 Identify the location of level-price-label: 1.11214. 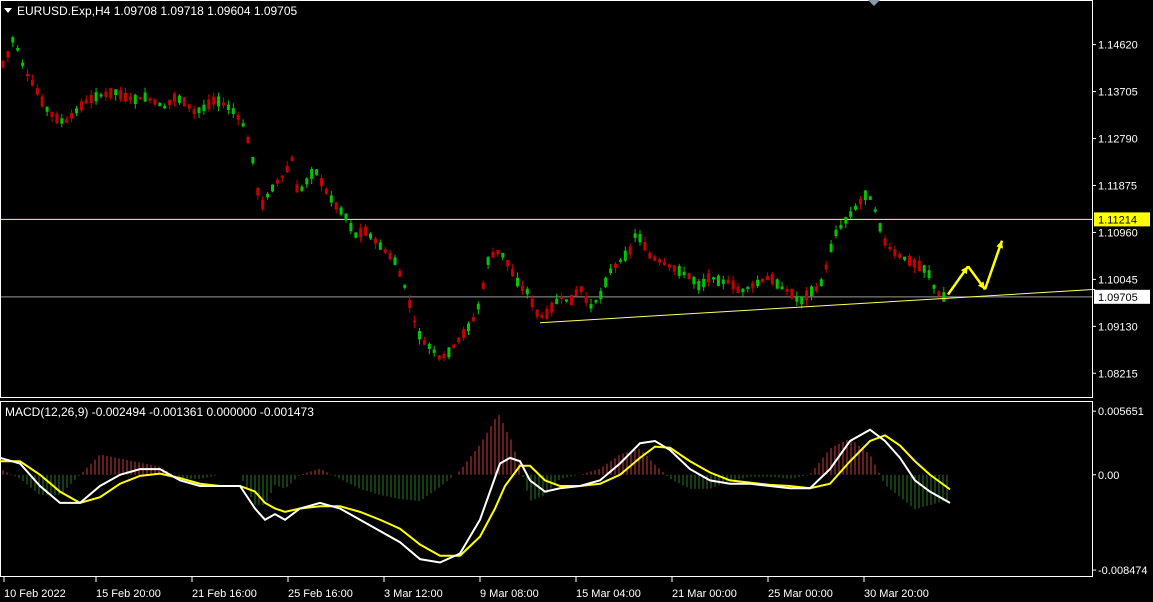
(1117, 220).